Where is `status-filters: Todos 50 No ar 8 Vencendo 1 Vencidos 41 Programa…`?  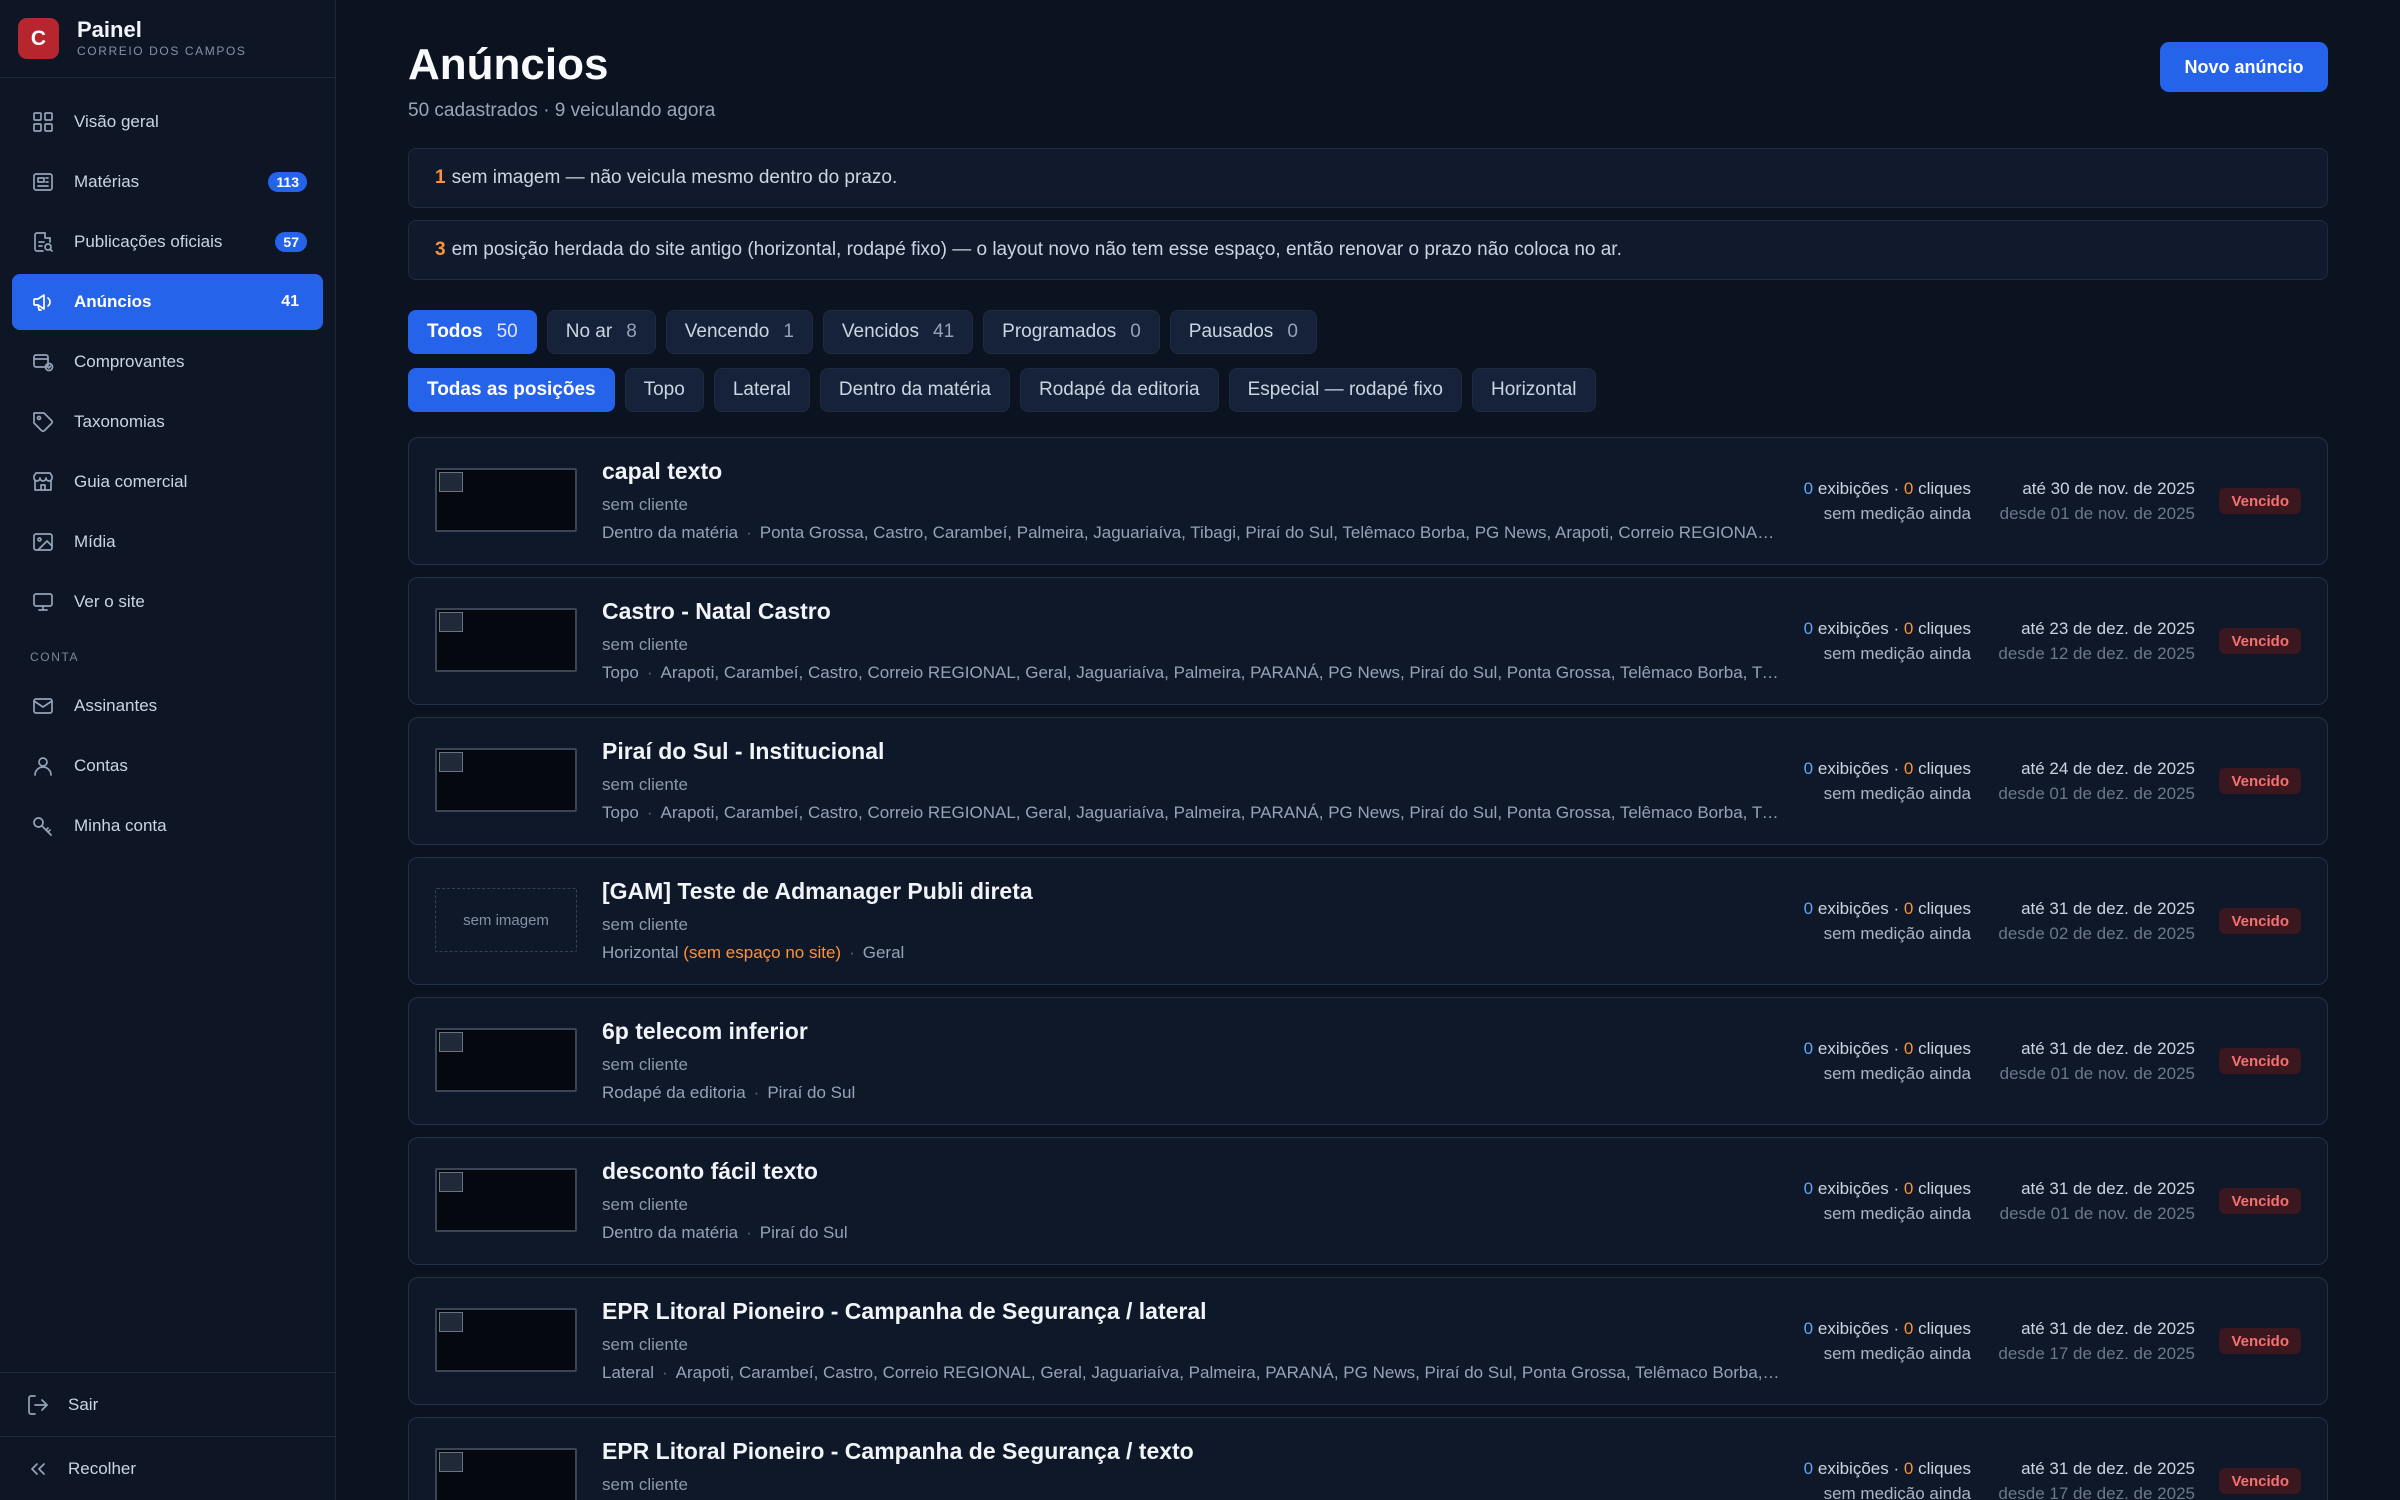
status-filters: Todos 50 No ar 8 Vencendo 1 Vencidos 41 Programa… is located at coordinates (862, 332).